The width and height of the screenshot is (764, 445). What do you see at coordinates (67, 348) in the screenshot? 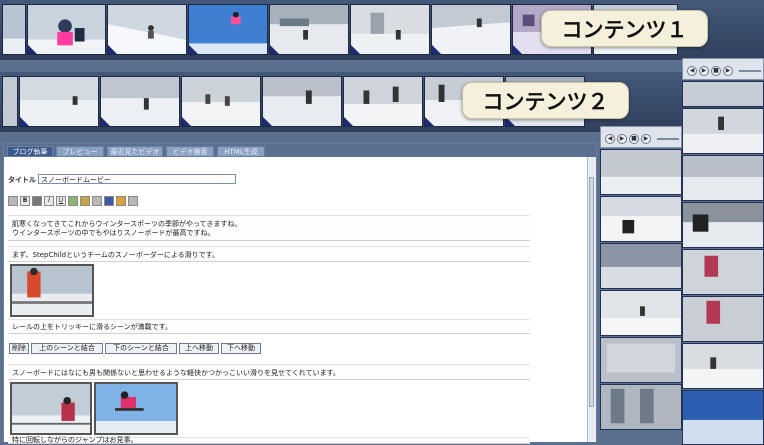
I see `merge-up-button: 上のシーンと結合` at bounding box center [67, 348].